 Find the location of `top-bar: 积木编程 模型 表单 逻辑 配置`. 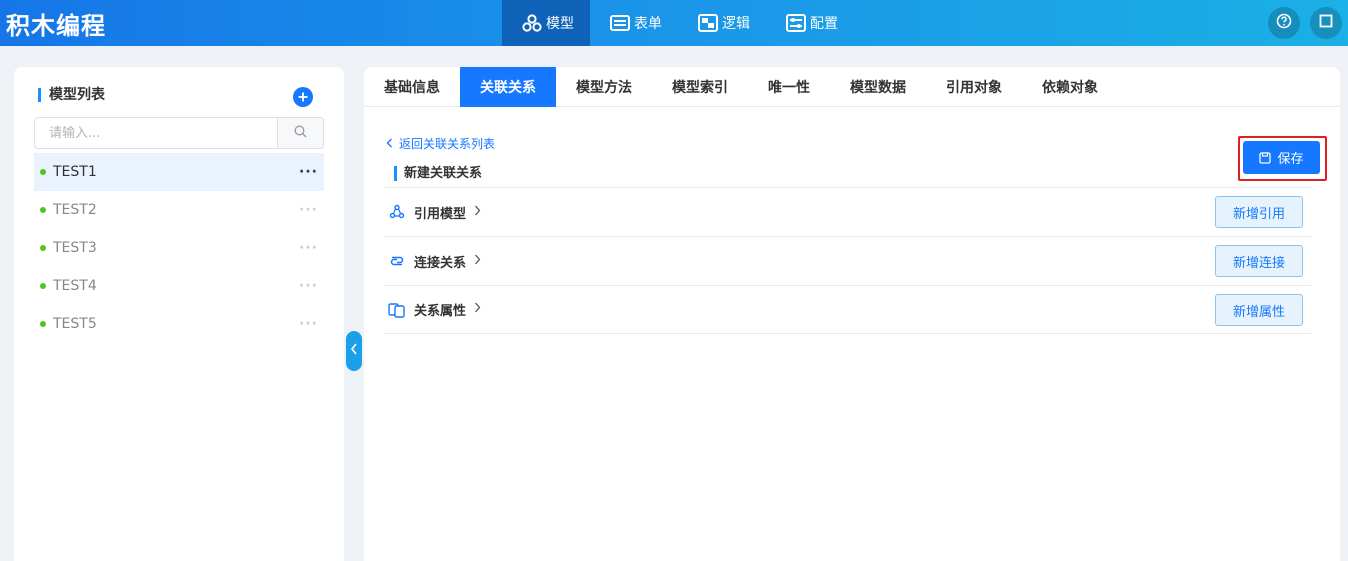

top-bar: 积木编程 模型 表单 逻辑 配置 is located at coordinates (674, 23).